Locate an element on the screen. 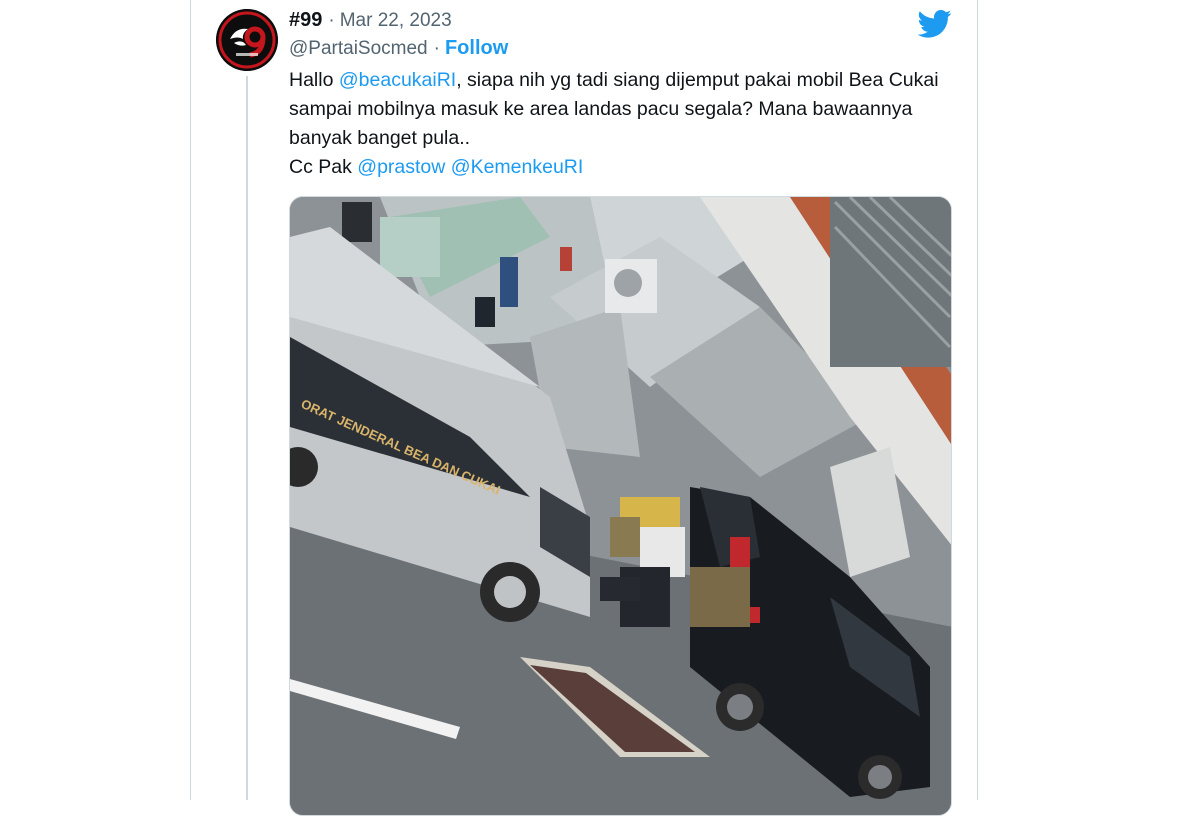 Image resolution: width=1200 pixels, height=816 pixels. avatar is located at coordinates (247, 40).